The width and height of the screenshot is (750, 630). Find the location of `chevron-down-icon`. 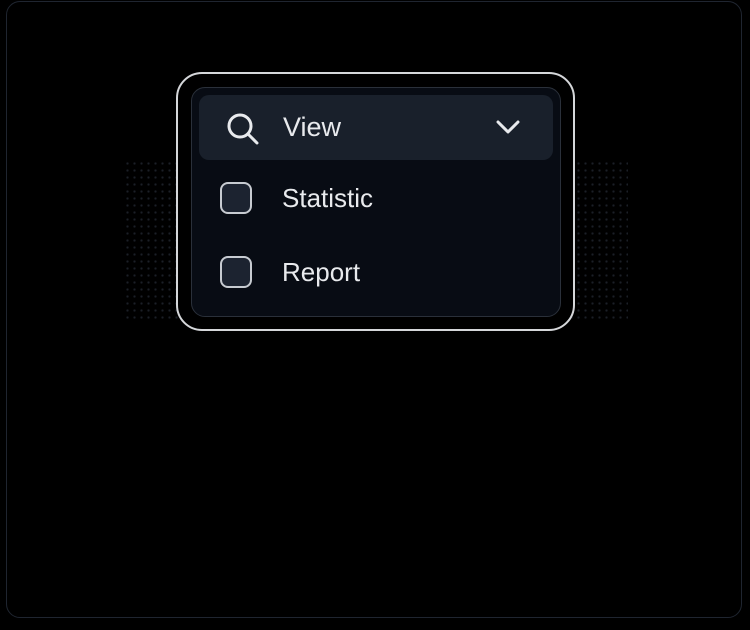

chevron-down-icon is located at coordinates (508, 127).